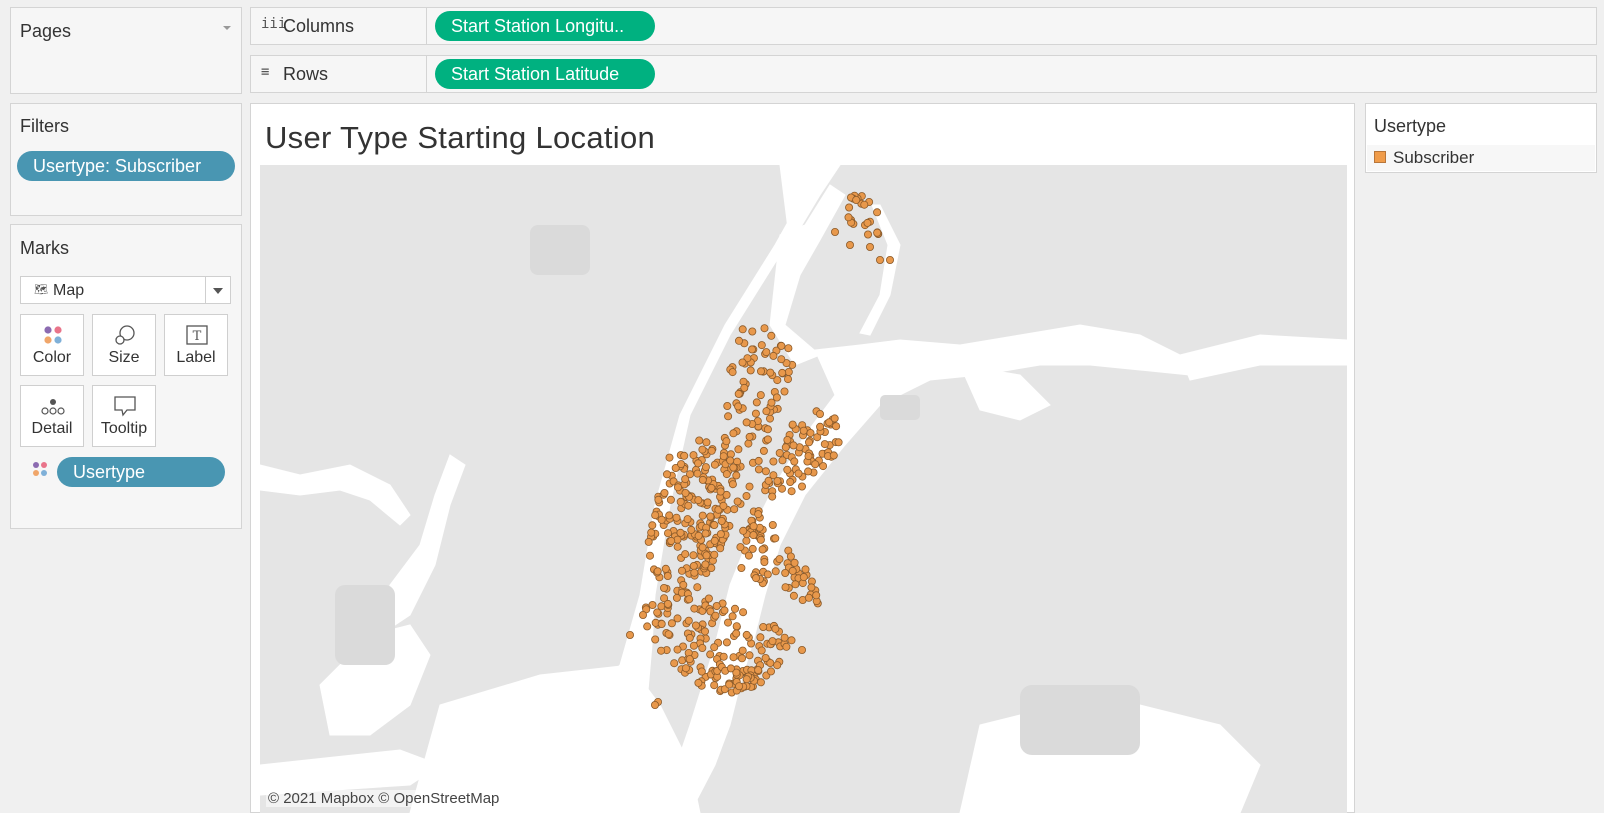  Describe the element at coordinates (545, 74) in the screenshot. I see `rows-field-pill: Start Station Latitude` at that location.